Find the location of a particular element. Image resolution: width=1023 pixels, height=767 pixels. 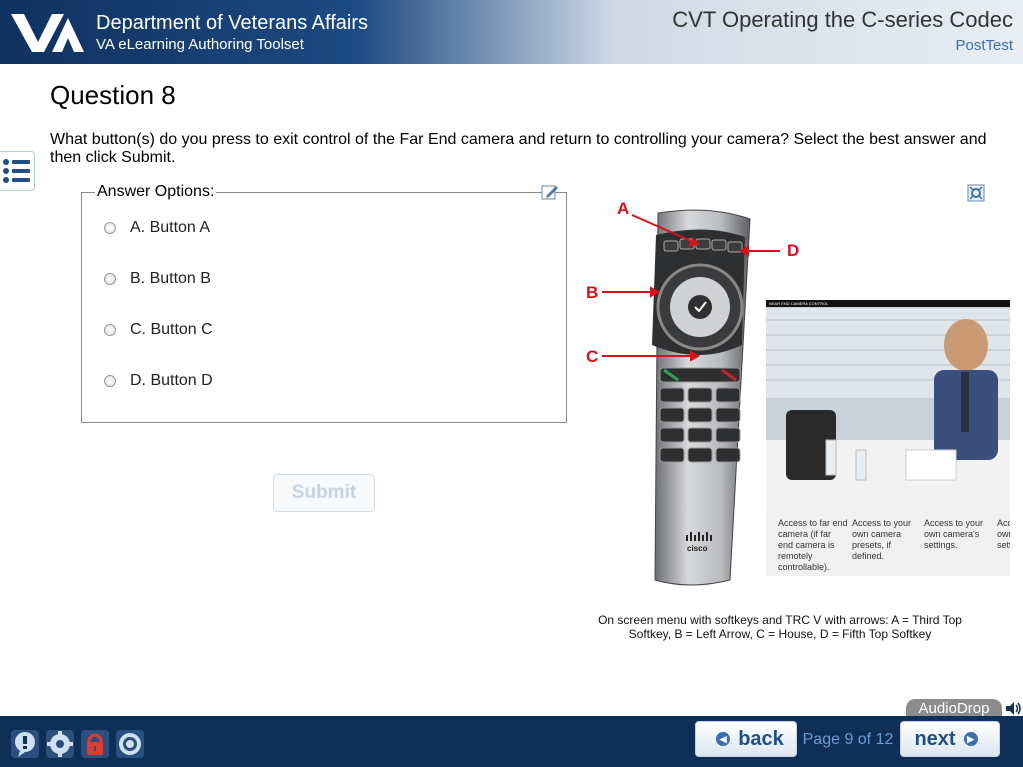

radio-d is located at coordinates (110, 381).